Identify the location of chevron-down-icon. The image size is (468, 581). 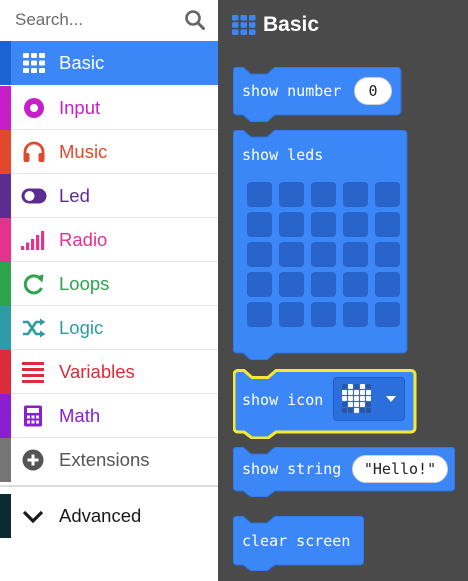
(33, 517).